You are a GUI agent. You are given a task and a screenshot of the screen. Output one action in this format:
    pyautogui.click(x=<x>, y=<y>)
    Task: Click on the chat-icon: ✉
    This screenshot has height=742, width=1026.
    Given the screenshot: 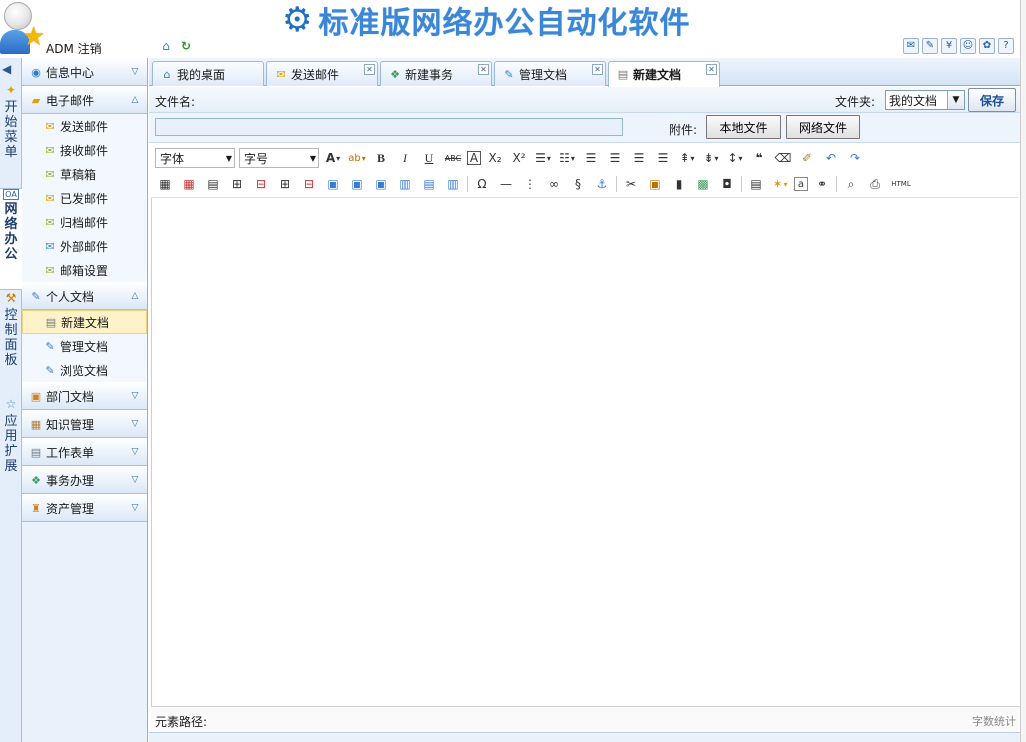 What is the action you would take?
    pyautogui.click(x=911, y=46)
    